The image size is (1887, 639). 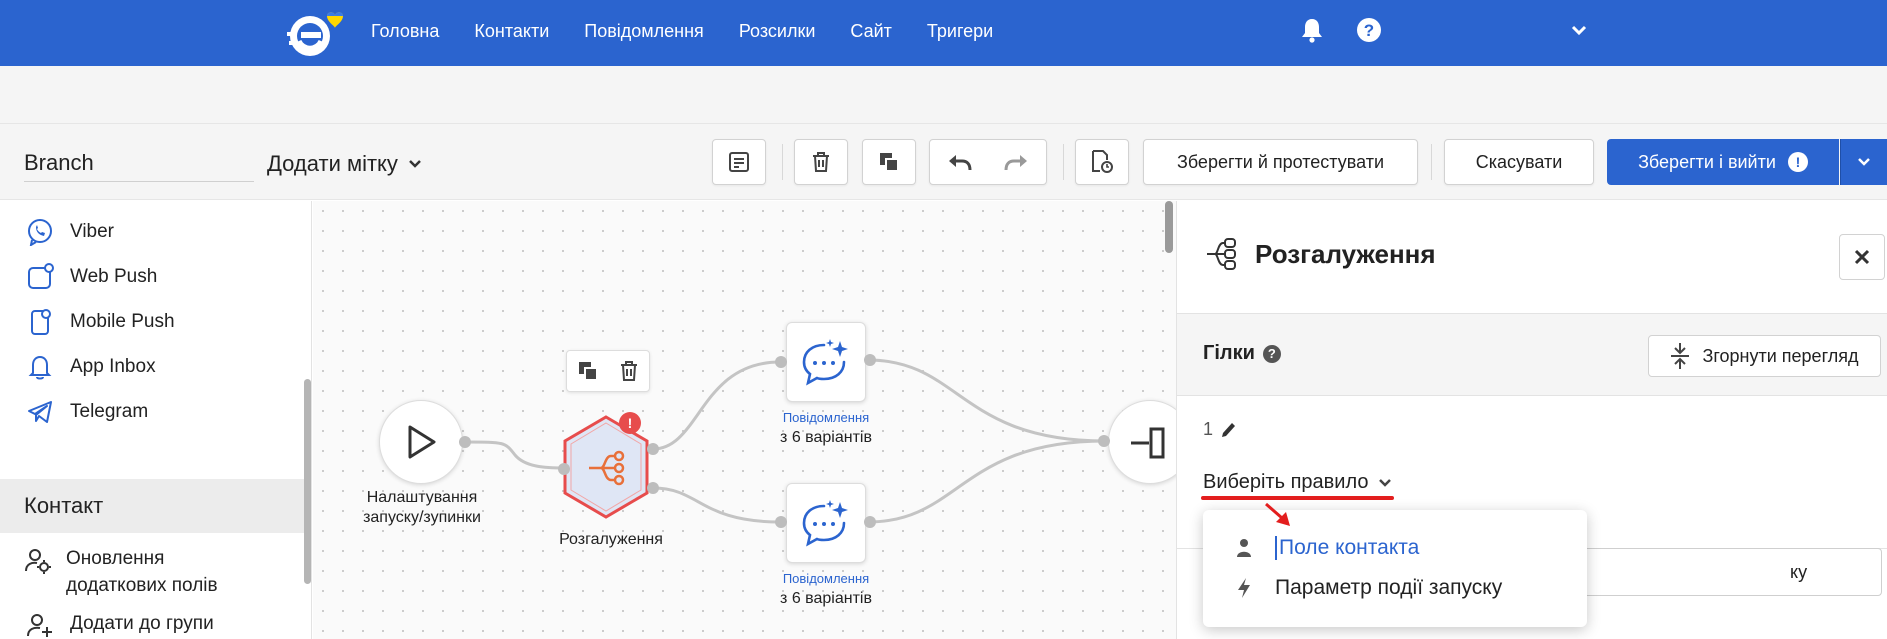 I want to click on menu-item-trigger-event-param: Параметр події запуску, so click(x=1395, y=588).